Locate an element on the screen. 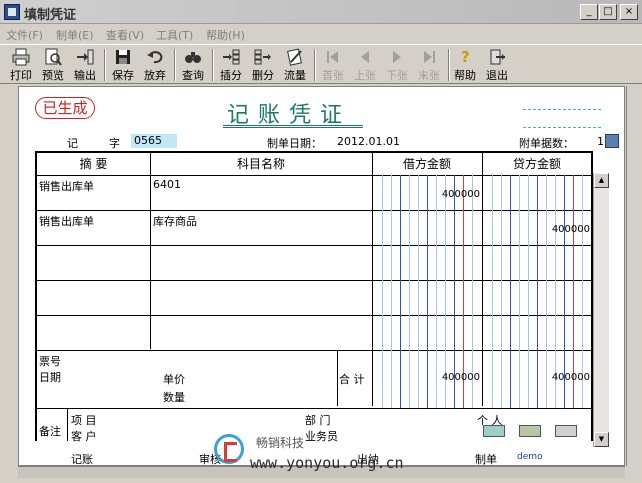 This screenshot has height=483, width=642. insert-row-label: 插分 is located at coordinates (231, 75).